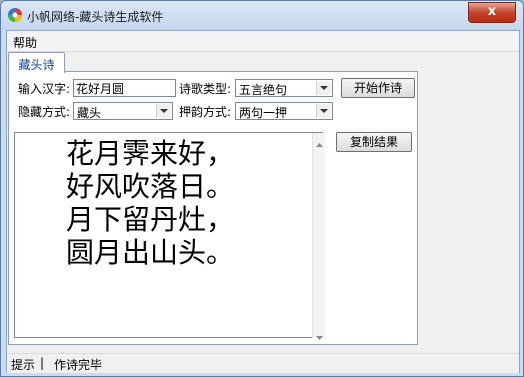 The height and width of the screenshot is (377, 524). I want to click on close-icon: x, so click(492, 11).